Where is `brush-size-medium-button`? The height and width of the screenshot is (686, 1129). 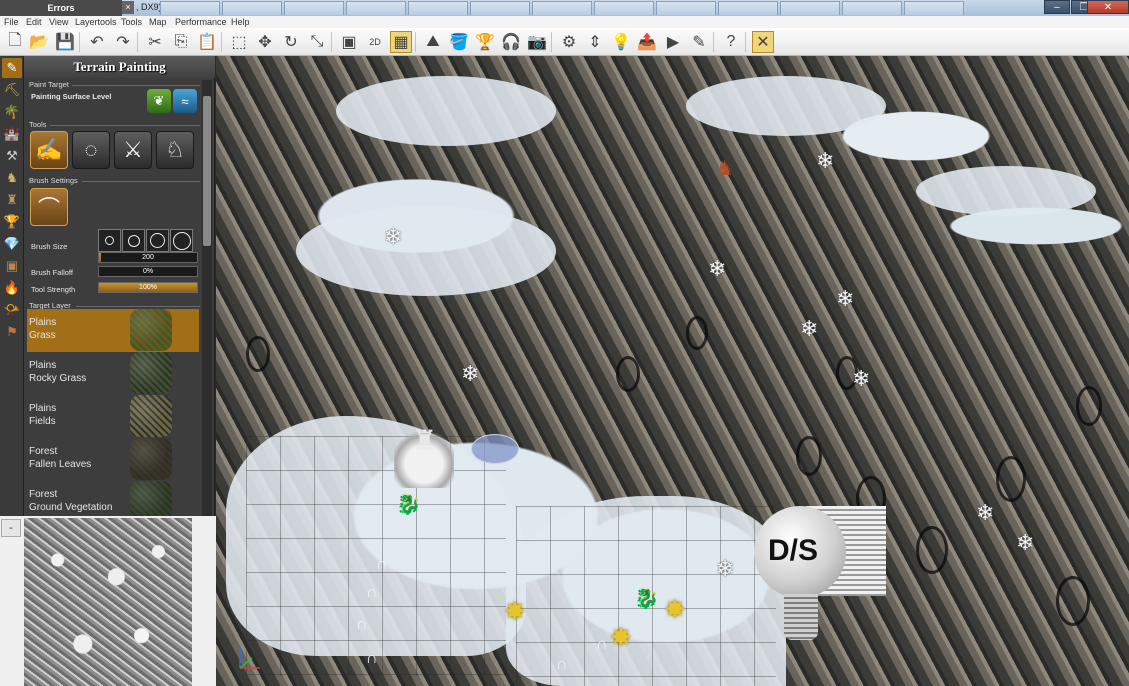
brush-size-medium-button is located at coordinates (133, 240).